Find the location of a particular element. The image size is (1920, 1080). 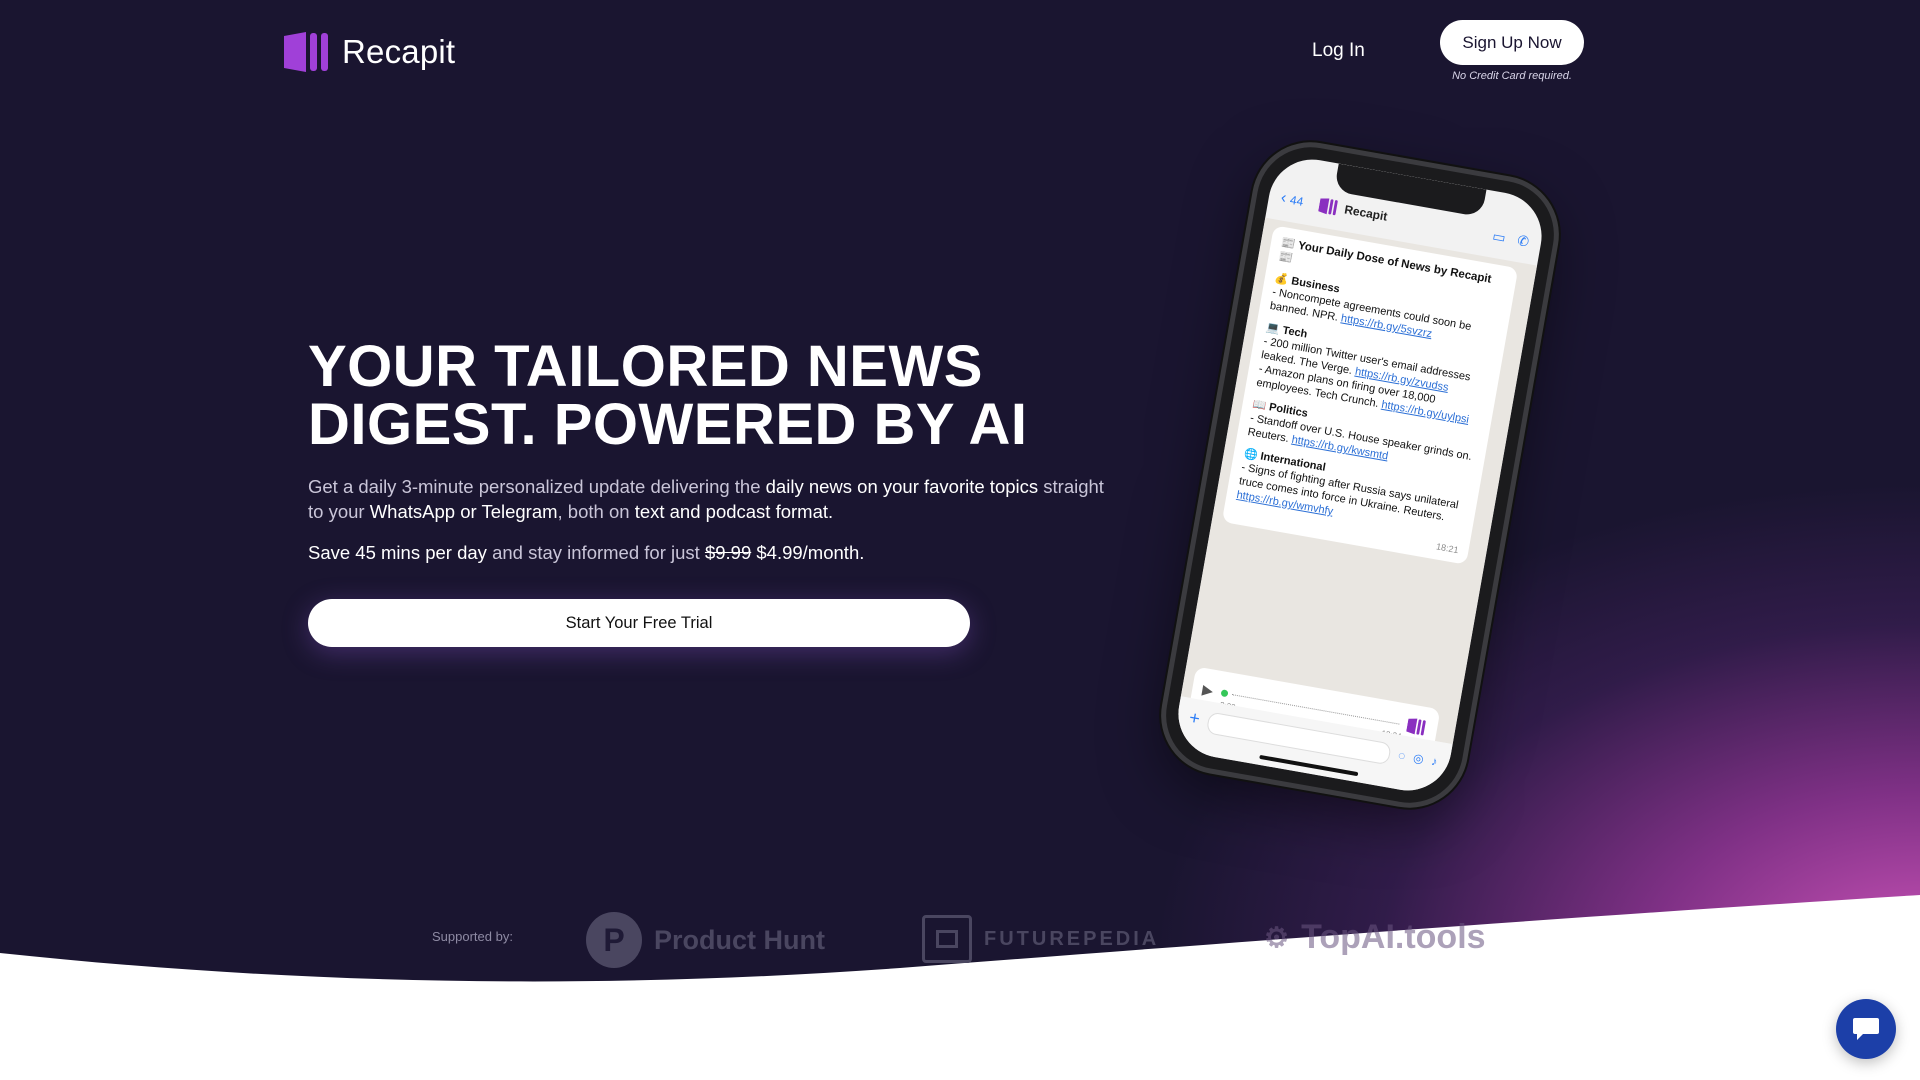

sticker-icon: ◌ is located at coordinates (1402, 755).